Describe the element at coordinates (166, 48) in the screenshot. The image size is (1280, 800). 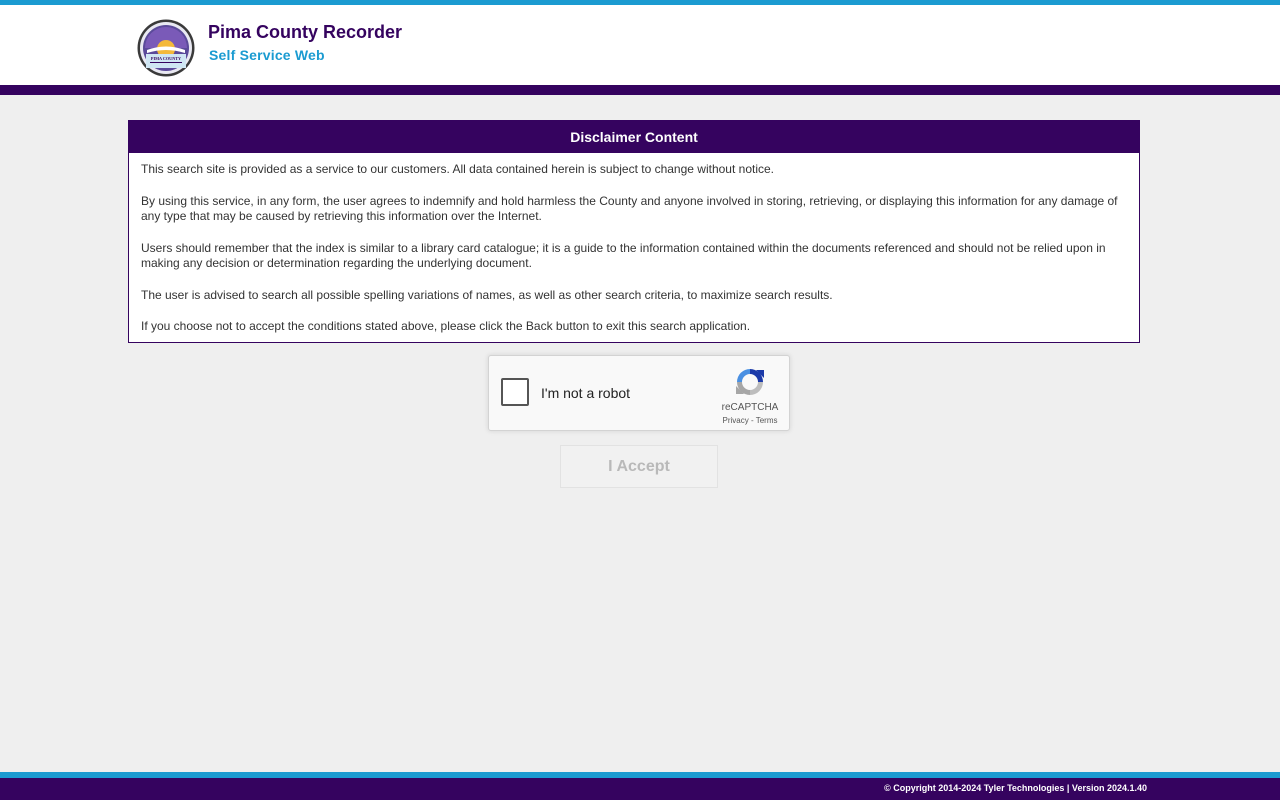
I see `county-seal-logo: PIMA COUNTY` at that location.